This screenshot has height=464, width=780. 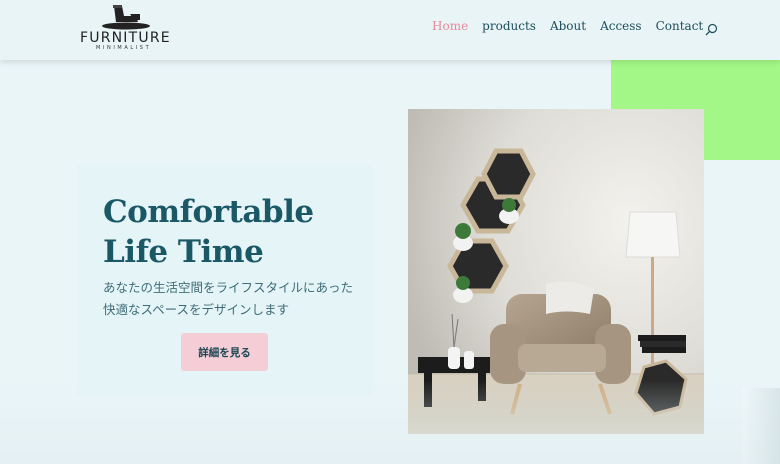 I want to click on nav-contact: Contact, so click(x=680, y=26).